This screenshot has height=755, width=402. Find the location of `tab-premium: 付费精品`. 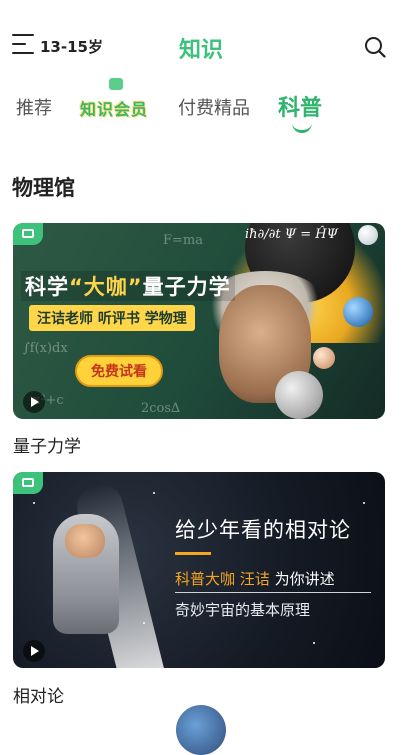

tab-premium: 付费精品 is located at coordinates (214, 107).